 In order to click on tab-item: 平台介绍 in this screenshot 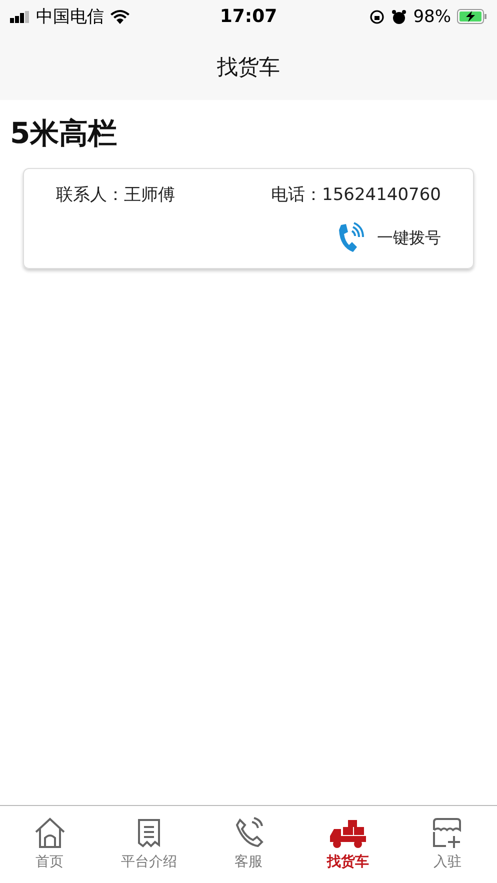, I will do `click(149, 844)`.